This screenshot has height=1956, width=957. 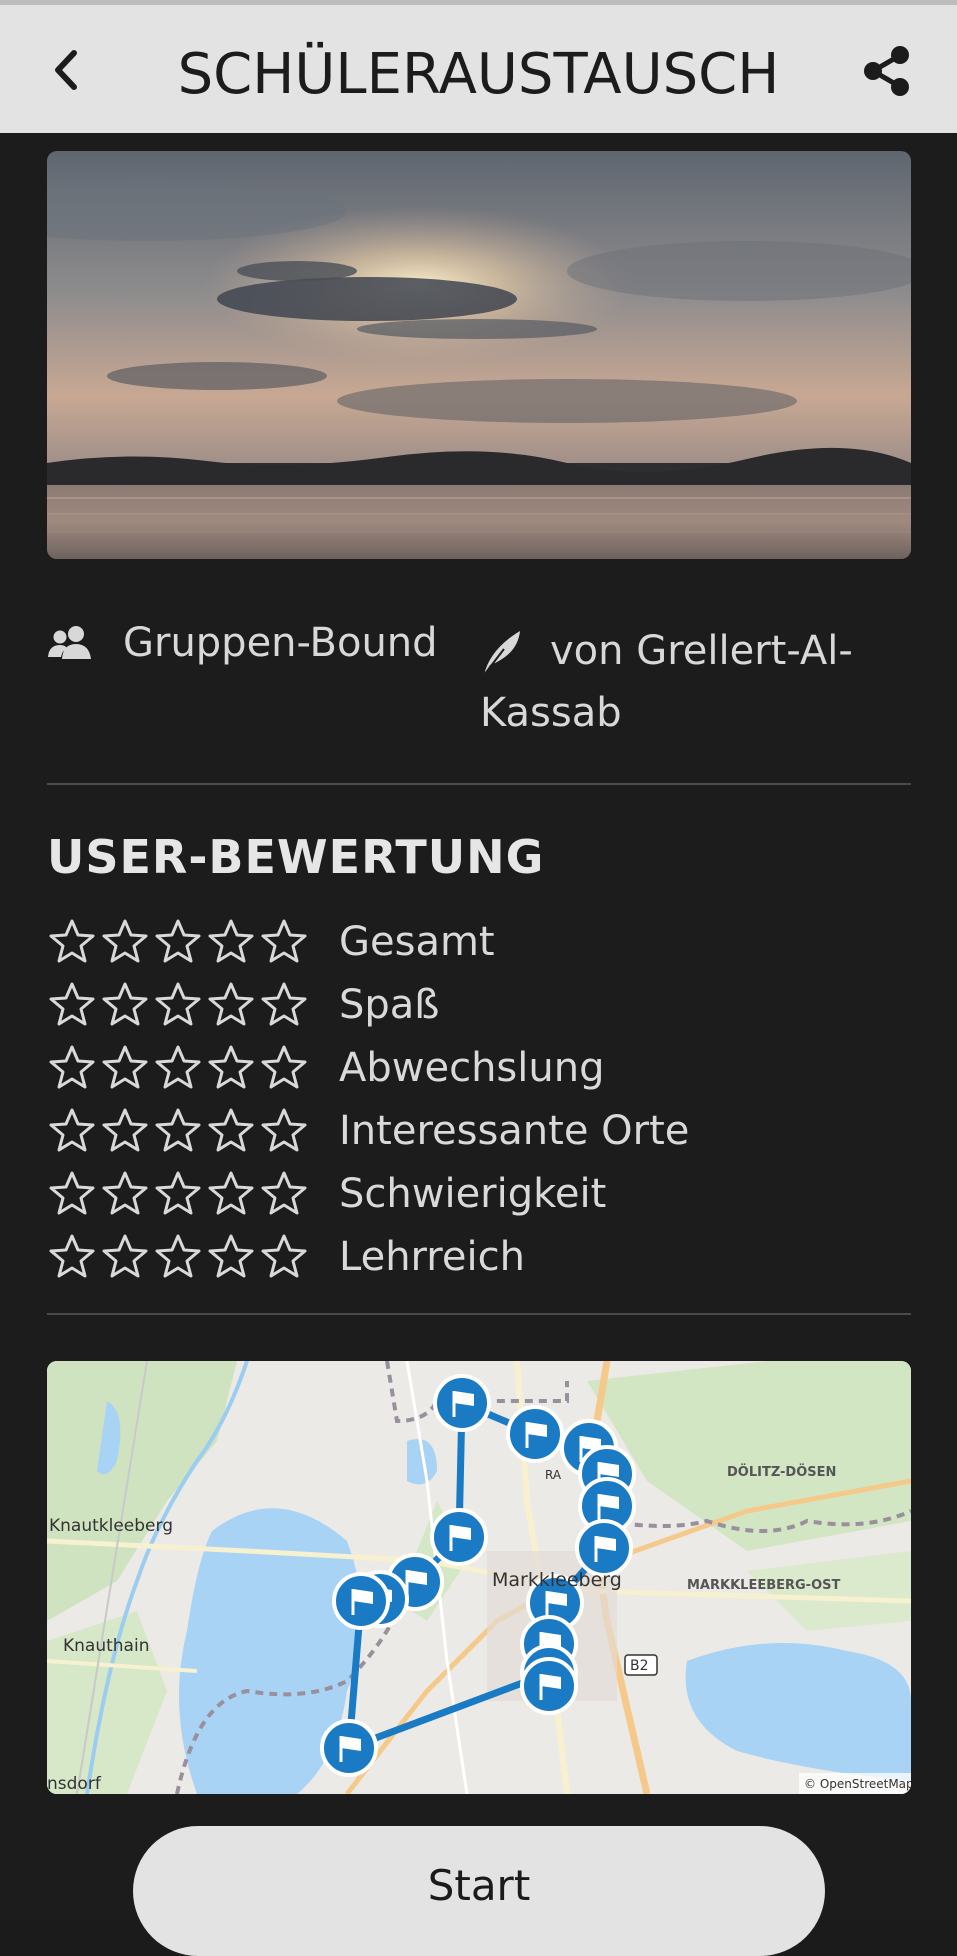 I want to click on tour-meta: Gruppen-Bound von Grellert-Al-Kassab, so click(x=479, y=685).